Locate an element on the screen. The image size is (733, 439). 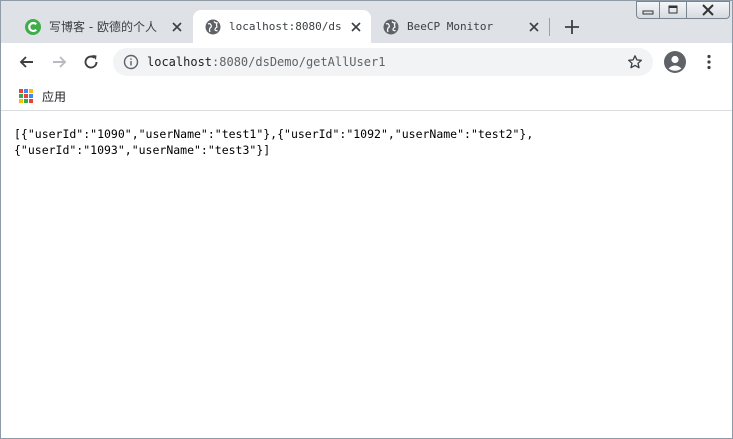
url-host: localhost is located at coordinates (180, 62).